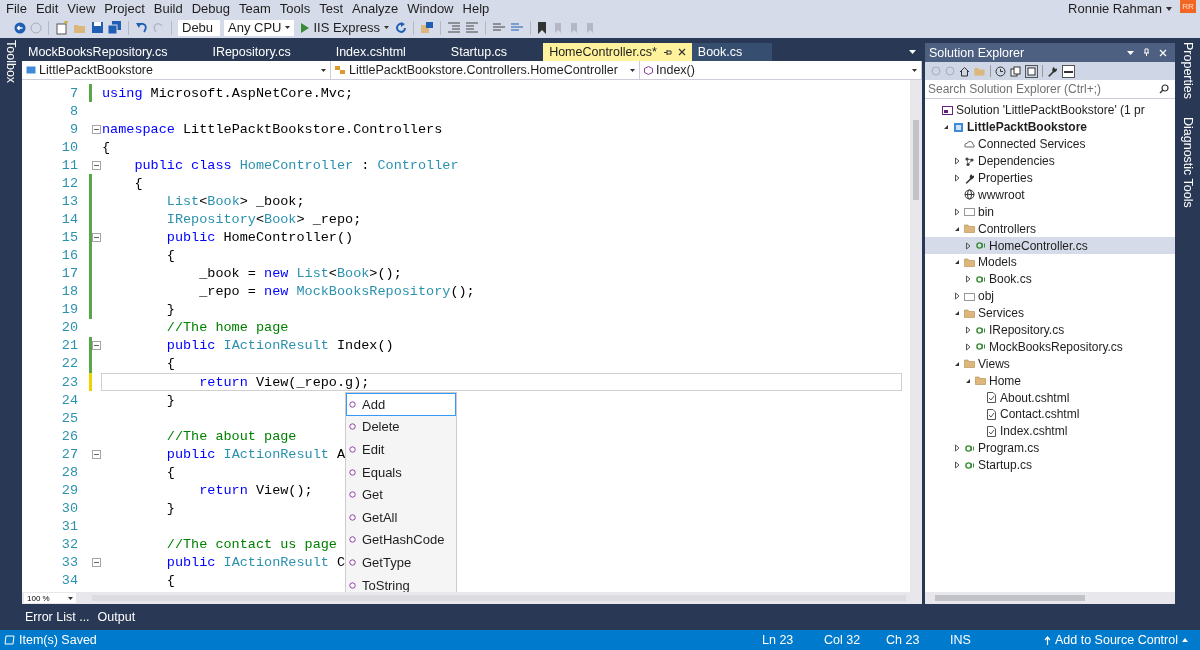 This screenshot has width=1200, height=650. I want to click on user-name: Ronnie Rahman, so click(1115, 8).